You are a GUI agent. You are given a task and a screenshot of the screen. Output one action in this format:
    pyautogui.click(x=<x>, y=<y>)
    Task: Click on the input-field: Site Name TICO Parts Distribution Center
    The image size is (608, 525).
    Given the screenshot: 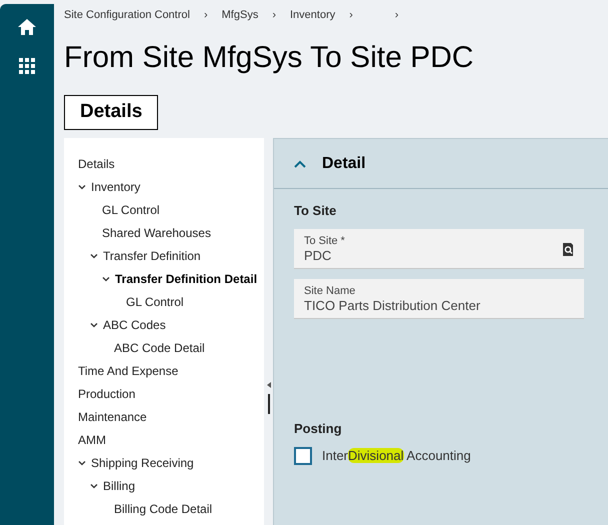 What is the action you would take?
    pyautogui.click(x=439, y=298)
    